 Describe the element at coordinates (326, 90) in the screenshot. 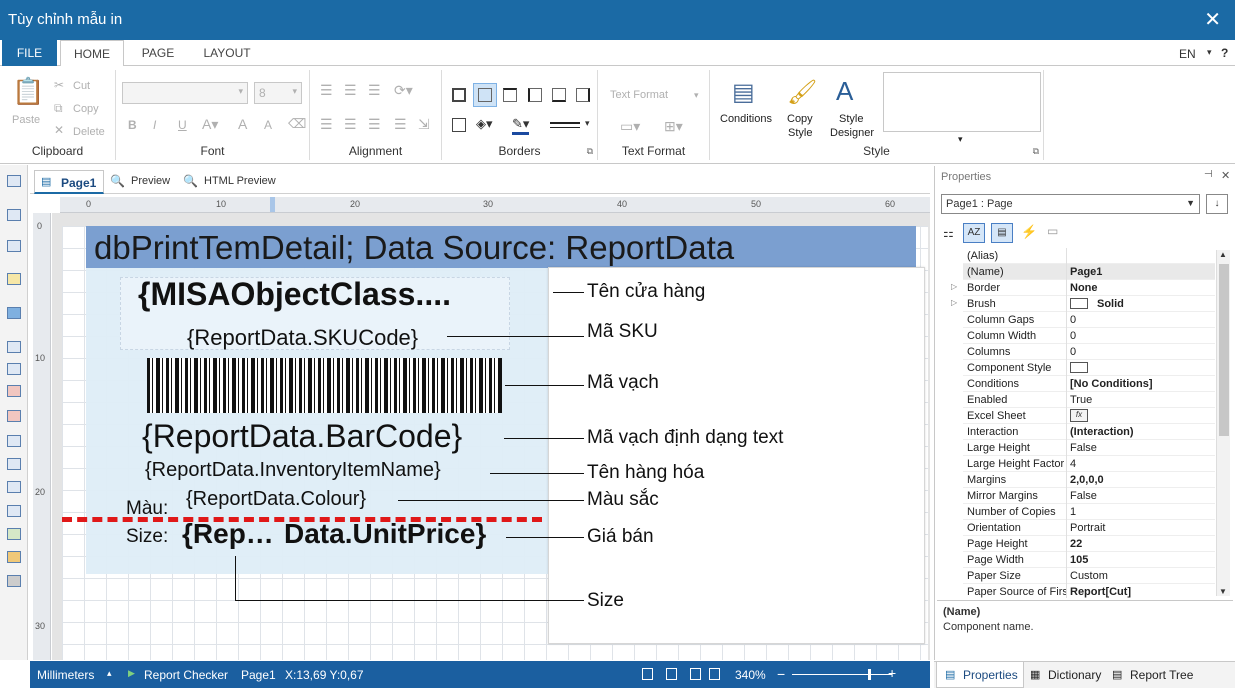

I see `align-top-icon: ☰` at that location.